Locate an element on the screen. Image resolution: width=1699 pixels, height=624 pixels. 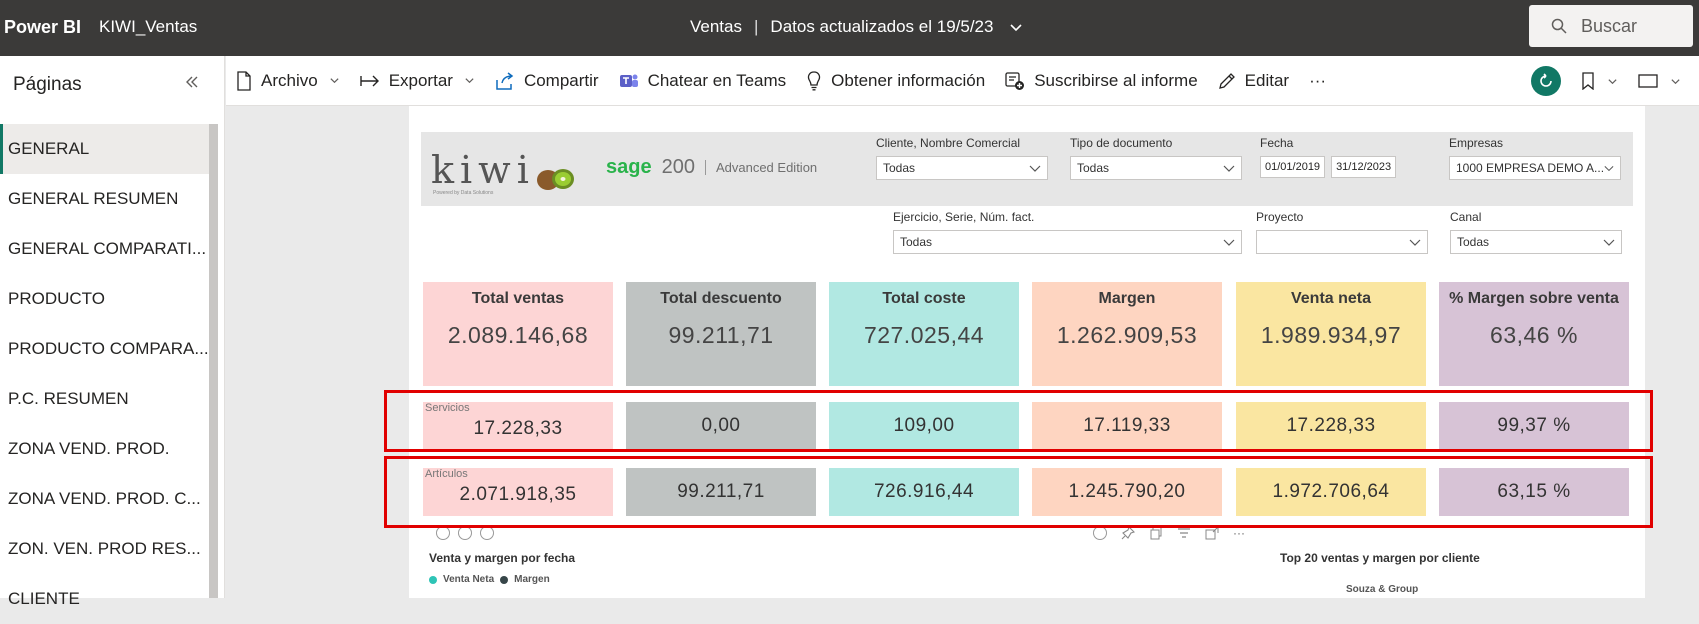
drill-down-all-icon is located at coordinates (465, 533).